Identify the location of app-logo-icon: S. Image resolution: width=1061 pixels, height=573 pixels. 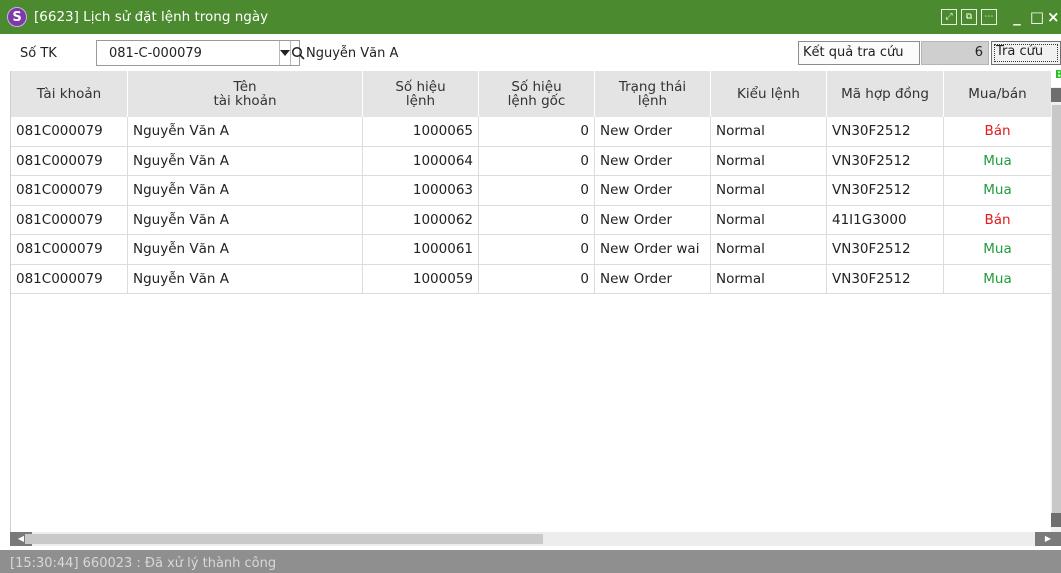
(17, 17).